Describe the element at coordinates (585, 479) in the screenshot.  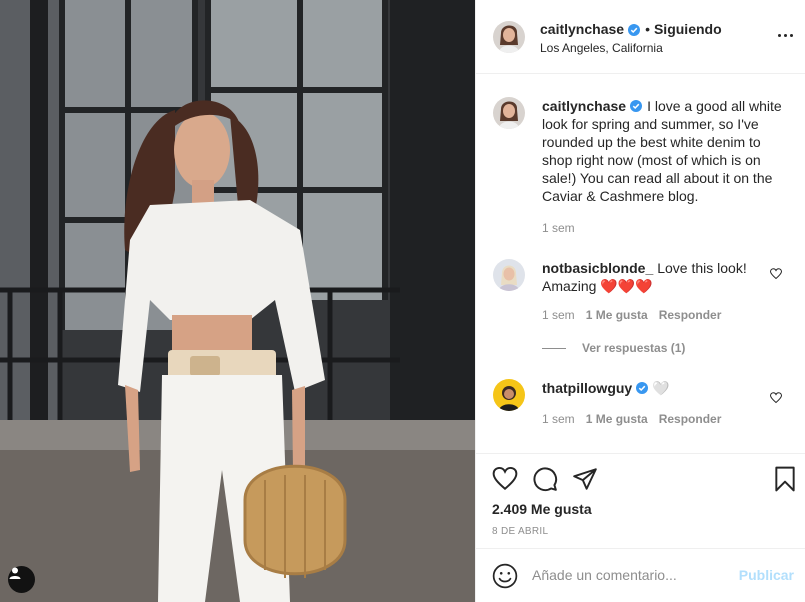
I see `paper-plane-icon` at that location.